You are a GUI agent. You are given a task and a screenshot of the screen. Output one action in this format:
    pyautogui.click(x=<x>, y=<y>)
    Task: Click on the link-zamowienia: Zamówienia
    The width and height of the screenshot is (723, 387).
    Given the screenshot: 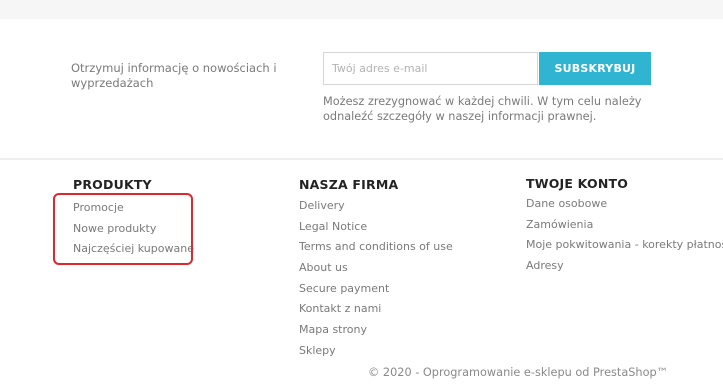 What is the action you would take?
    pyautogui.click(x=624, y=225)
    